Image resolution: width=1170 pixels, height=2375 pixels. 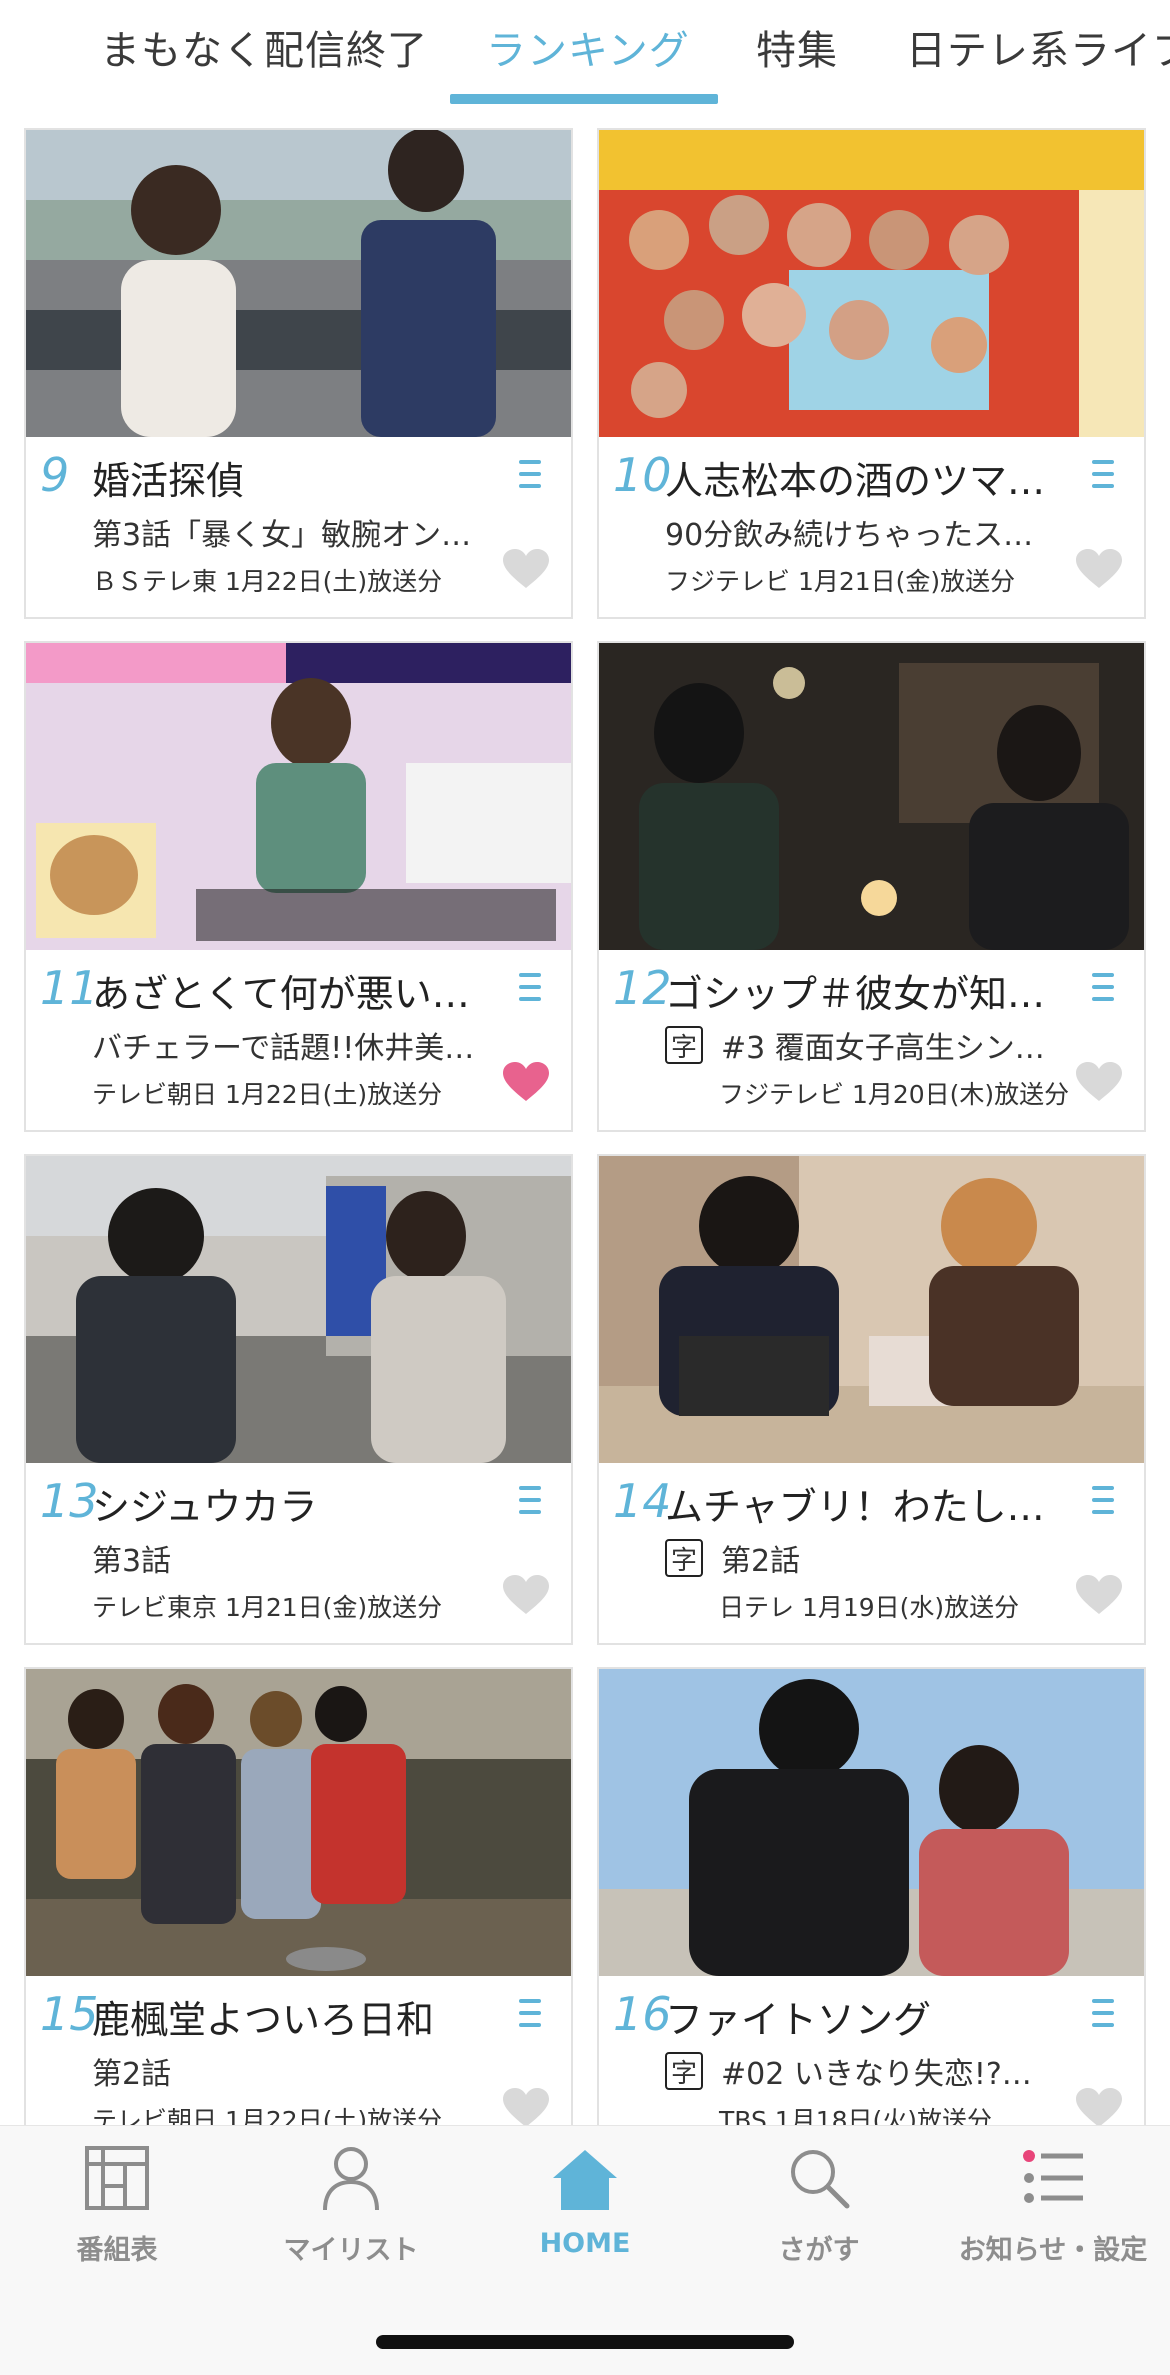 I want to click on nav-label: HOME, so click(x=585, y=2243).